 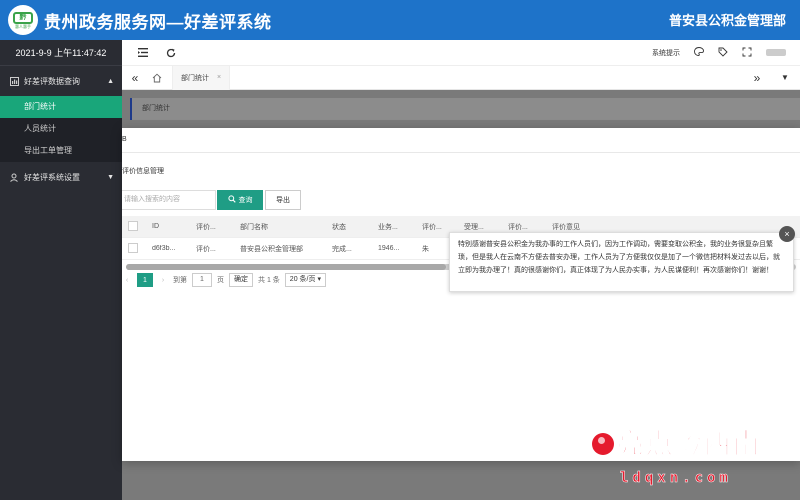 What do you see at coordinates (757, 78) in the screenshot?
I see `double-chevron-right-icon: »` at bounding box center [757, 78].